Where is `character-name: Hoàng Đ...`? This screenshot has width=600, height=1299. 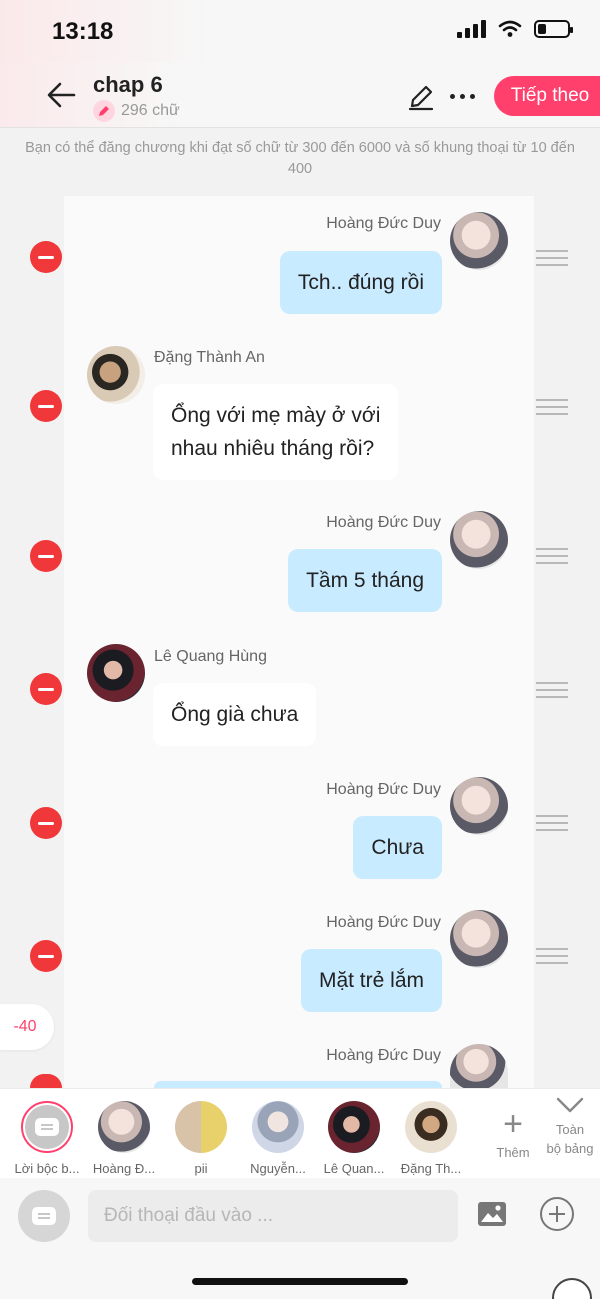
character-name: Hoàng Đ... is located at coordinates (124, 1168).